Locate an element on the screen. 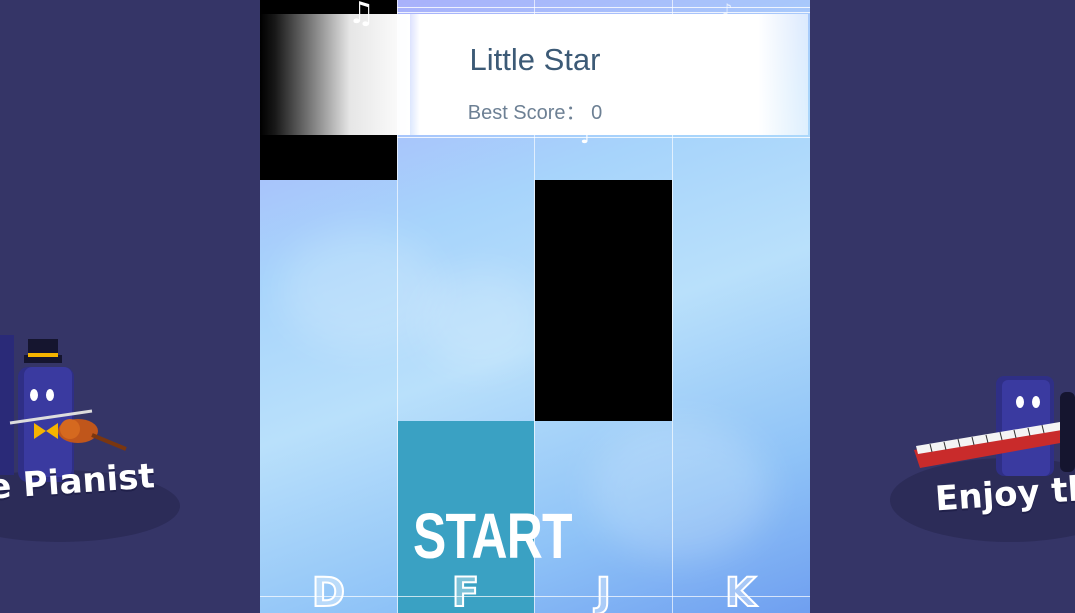  start-label: START is located at coordinates (492, 536).